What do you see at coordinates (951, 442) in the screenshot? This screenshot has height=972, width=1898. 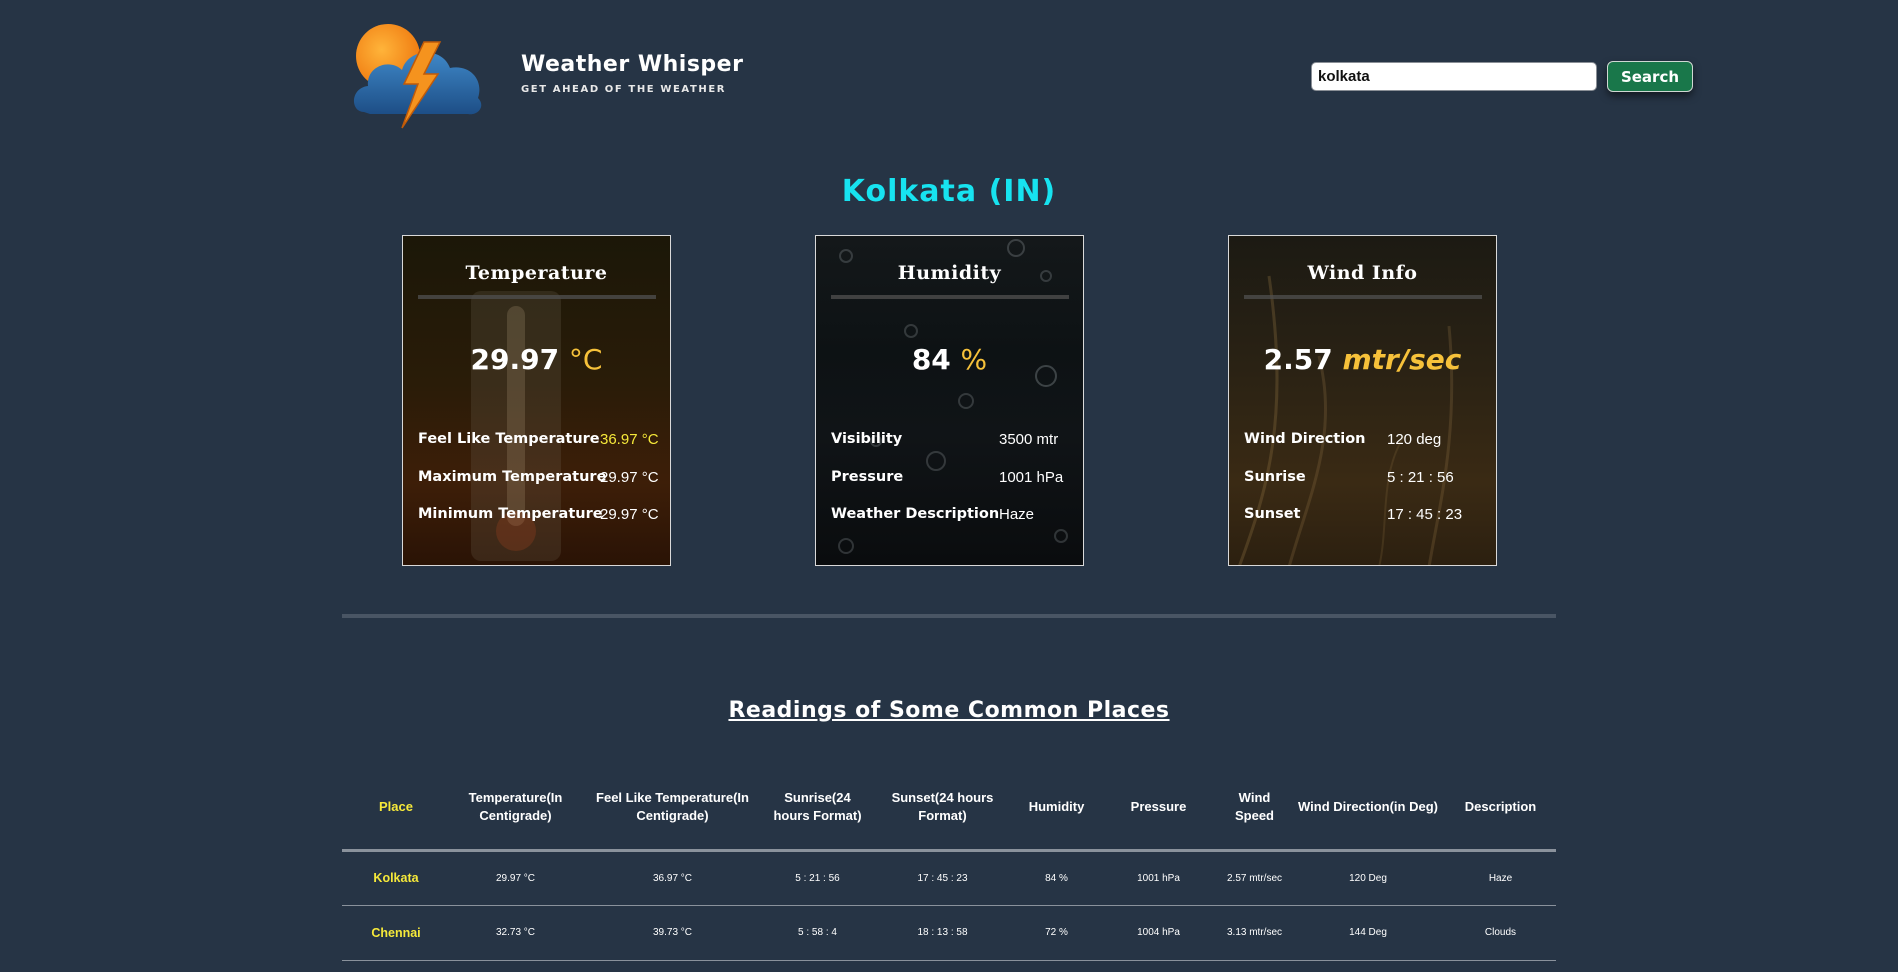 I see `detail-row: Visibility 3500 mtr` at bounding box center [951, 442].